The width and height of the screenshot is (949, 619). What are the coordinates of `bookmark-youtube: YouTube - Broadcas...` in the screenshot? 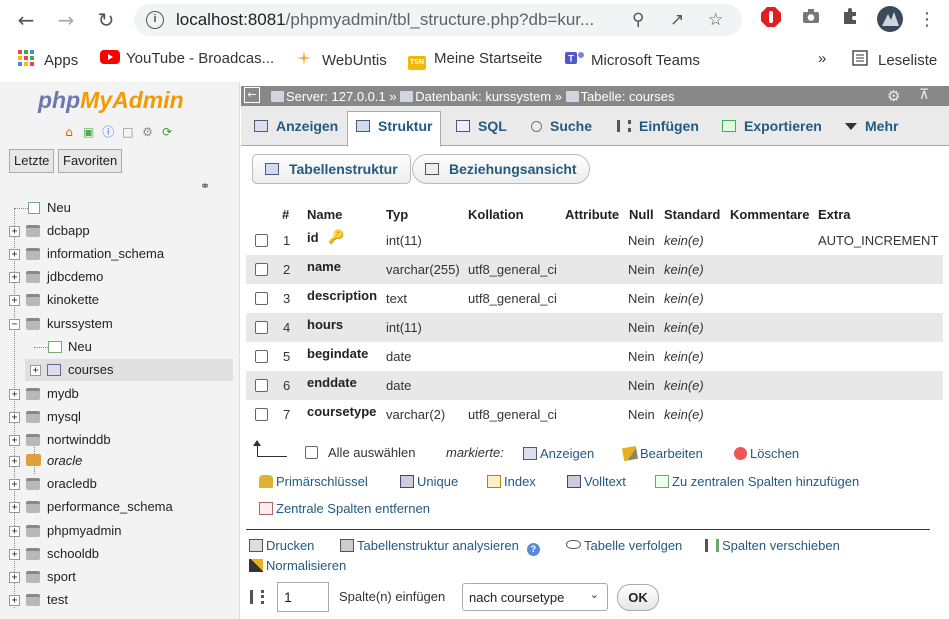 It's located at (187, 58).